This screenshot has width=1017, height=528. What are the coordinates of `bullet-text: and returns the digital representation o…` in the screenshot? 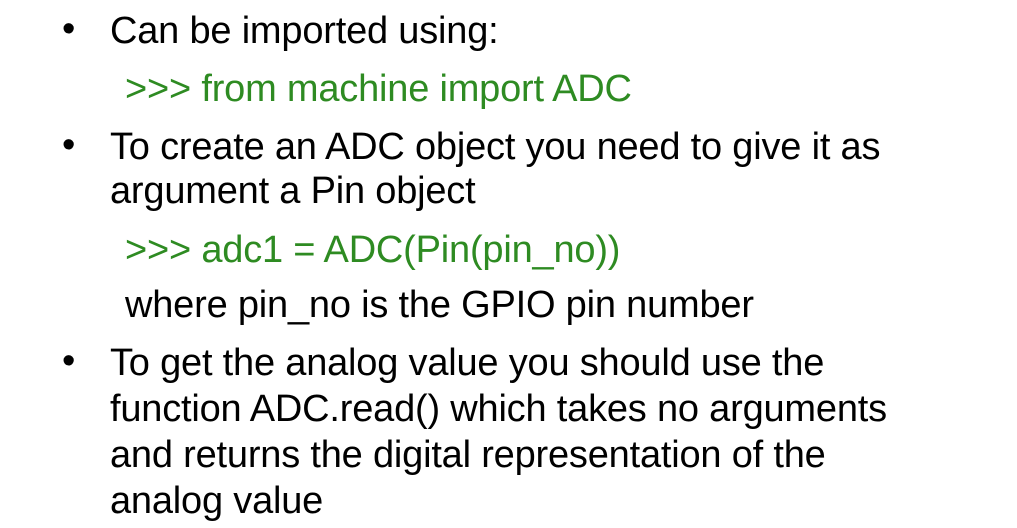 It's located at (468, 455).